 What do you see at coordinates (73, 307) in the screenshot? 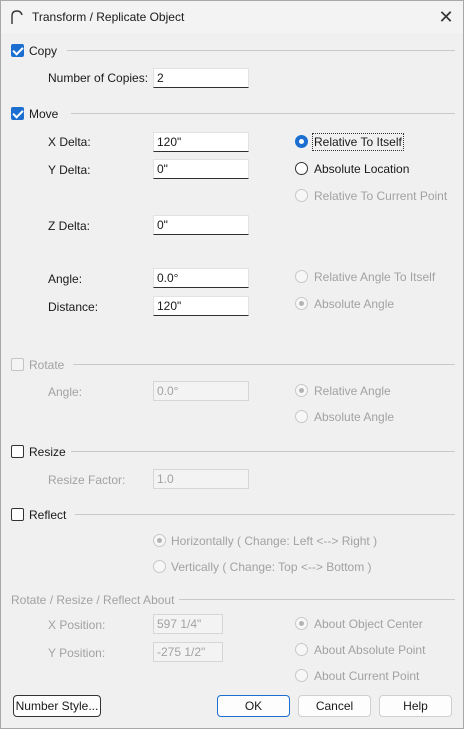
I see `distance-label: Distance:` at bounding box center [73, 307].